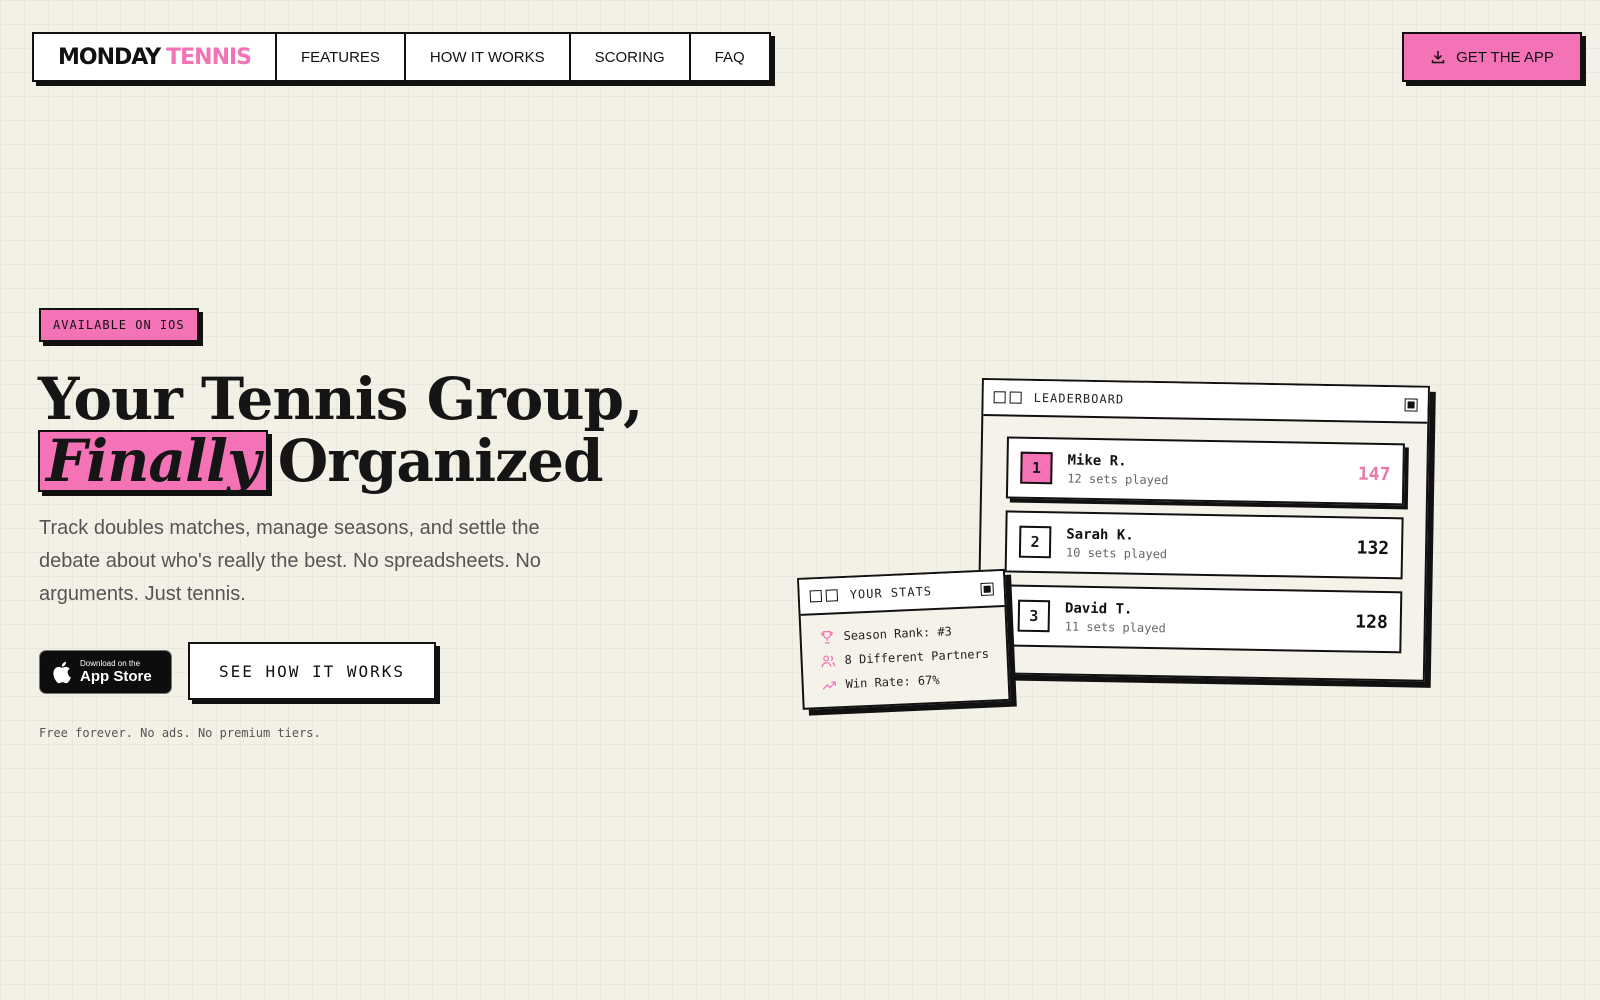  What do you see at coordinates (1371, 622) in the screenshot?
I see `player-score: 128` at bounding box center [1371, 622].